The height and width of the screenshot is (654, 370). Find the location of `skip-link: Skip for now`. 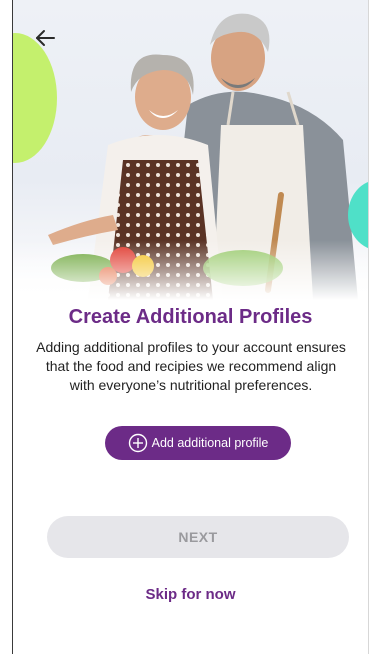

skip-link: Skip for now is located at coordinates (190, 594).